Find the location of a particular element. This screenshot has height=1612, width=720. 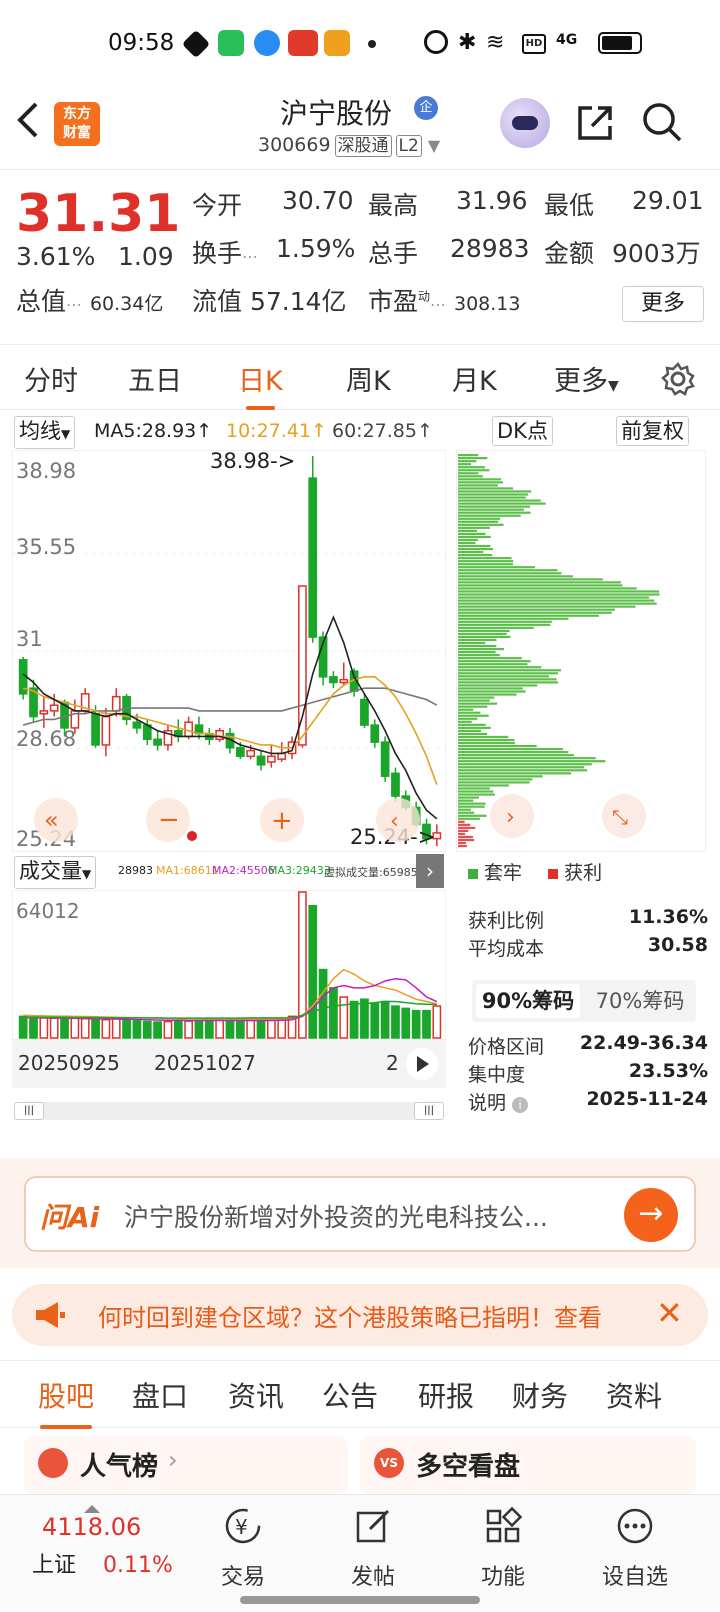

tab-five-day: 五日 is located at coordinates (155, 378).